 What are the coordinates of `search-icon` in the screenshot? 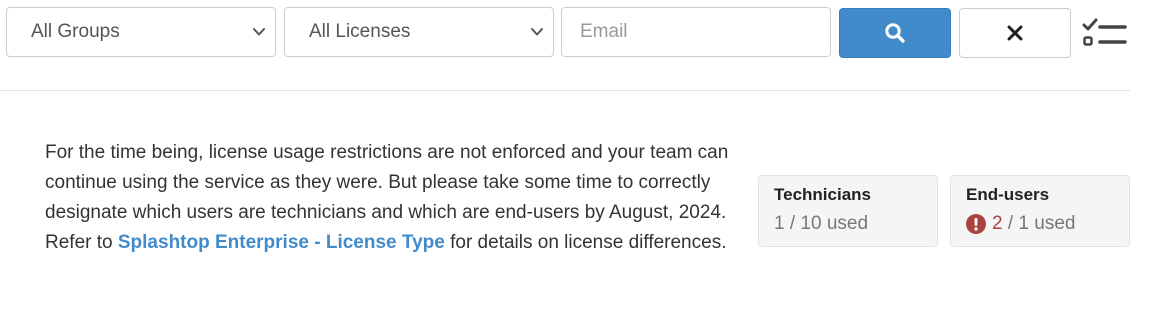 It's located at (895, 33).